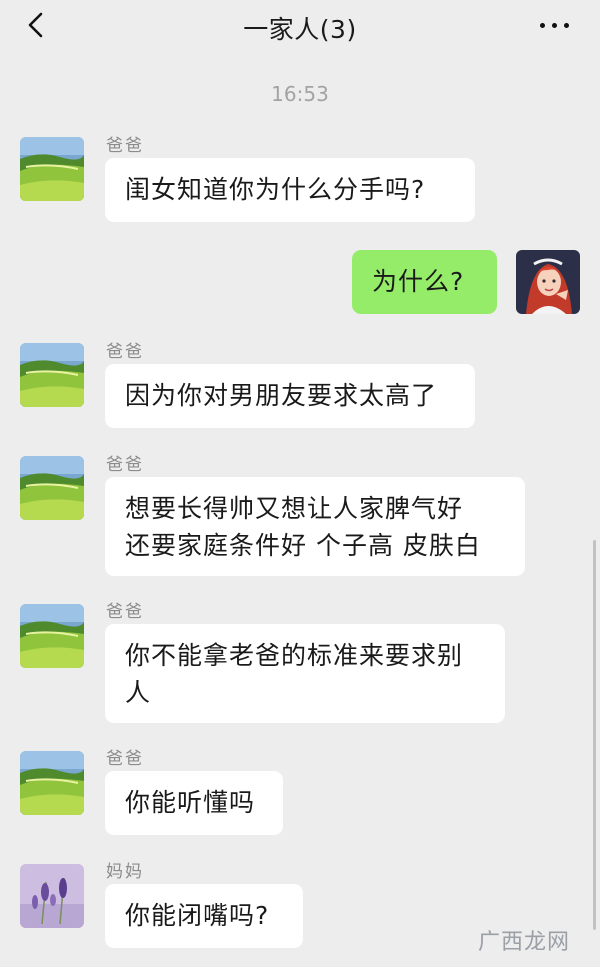 Image resolution: width=600 pixels, height=967 pixels. What do you see at coordinates (555, 26) in the screenshot?
I see `more-dots-icon` at bounding box center [555, 26].